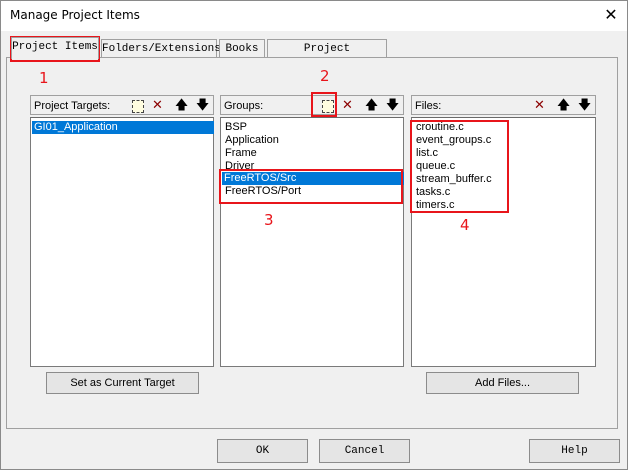 This screenshot has width=628, height=470. What do you see at coordinates (75, 15) in the screenshot?
I see `dialog-title: Manage Project Items` at bounding box center [75, 15].